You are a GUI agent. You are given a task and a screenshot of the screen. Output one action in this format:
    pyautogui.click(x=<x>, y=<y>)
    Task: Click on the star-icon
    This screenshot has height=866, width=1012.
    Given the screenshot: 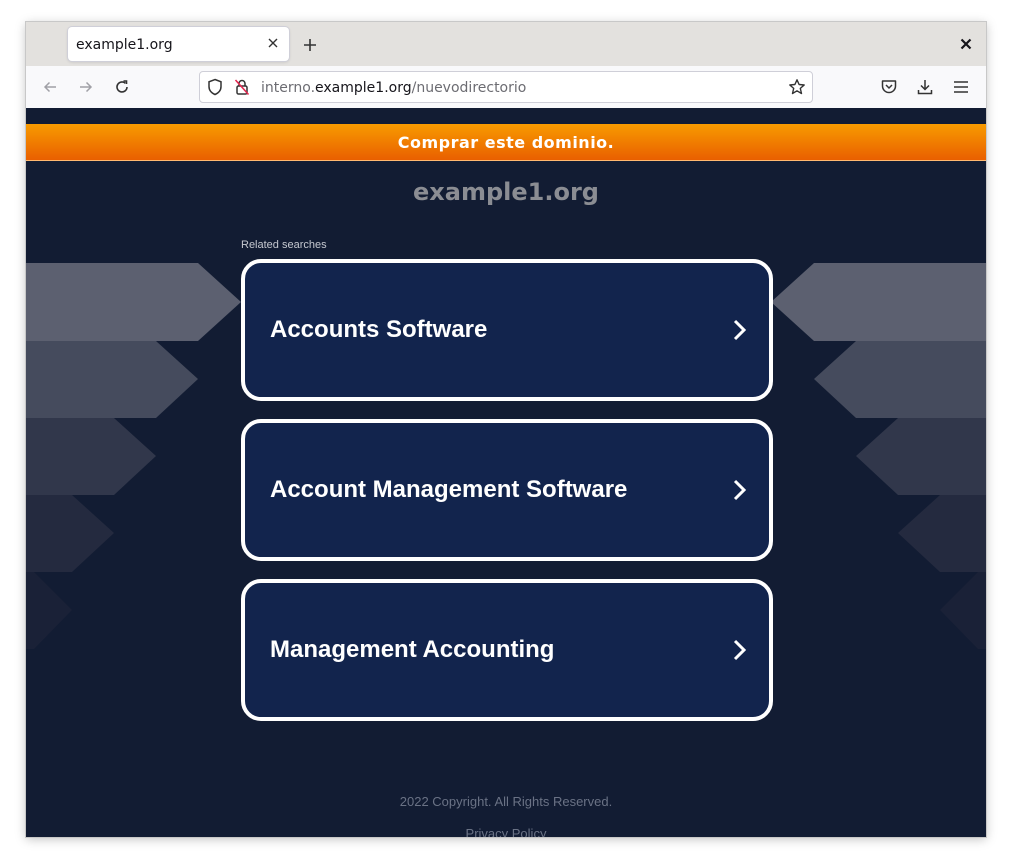 What is the action you would take?
    pyautogui.click(x=797, y=89)
    